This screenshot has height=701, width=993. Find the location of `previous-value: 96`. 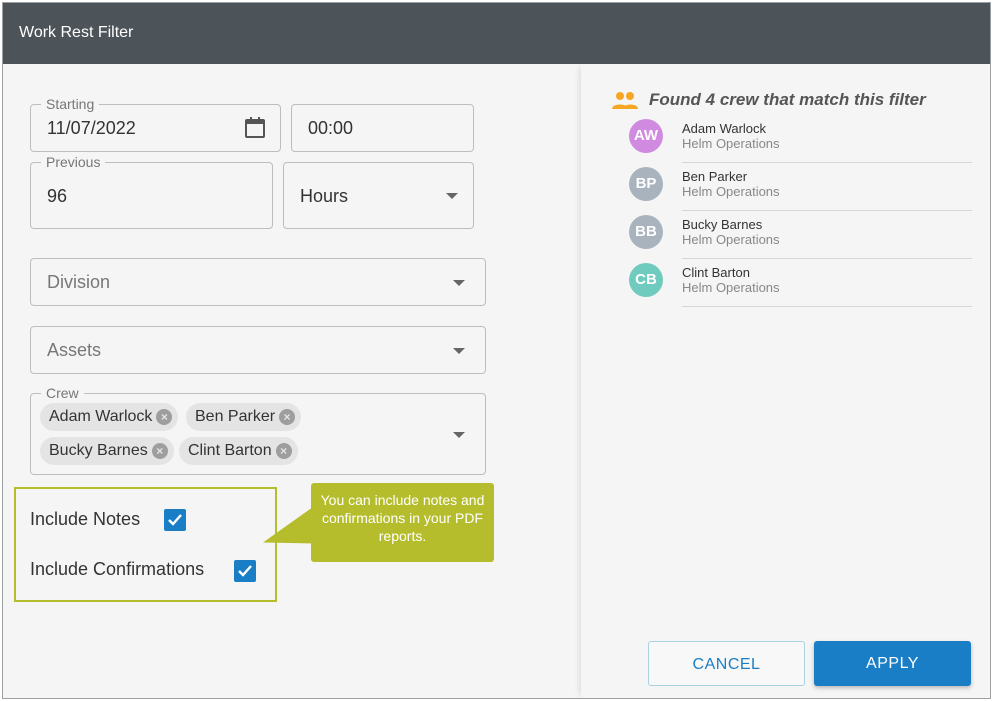

previous-value: 96 is located at coordinates (57, 196).